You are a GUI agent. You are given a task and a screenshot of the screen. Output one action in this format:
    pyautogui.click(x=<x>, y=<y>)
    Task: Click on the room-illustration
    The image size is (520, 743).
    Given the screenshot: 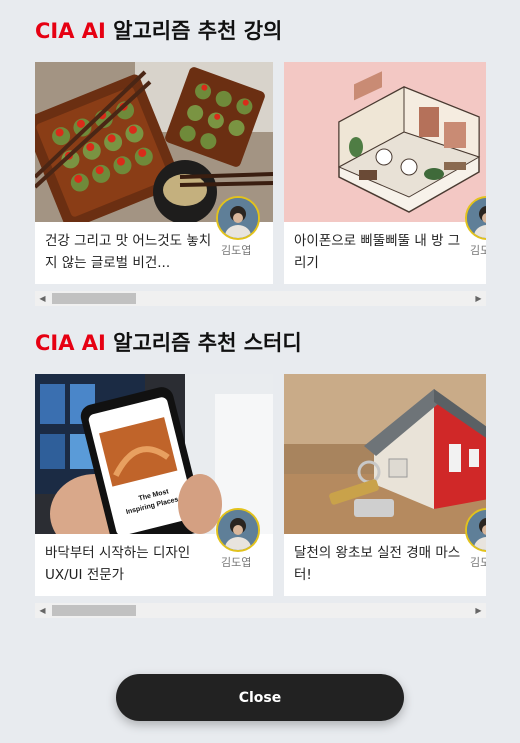 What is the action you would take?
    pyautogui.click(x=385, y=142)
    